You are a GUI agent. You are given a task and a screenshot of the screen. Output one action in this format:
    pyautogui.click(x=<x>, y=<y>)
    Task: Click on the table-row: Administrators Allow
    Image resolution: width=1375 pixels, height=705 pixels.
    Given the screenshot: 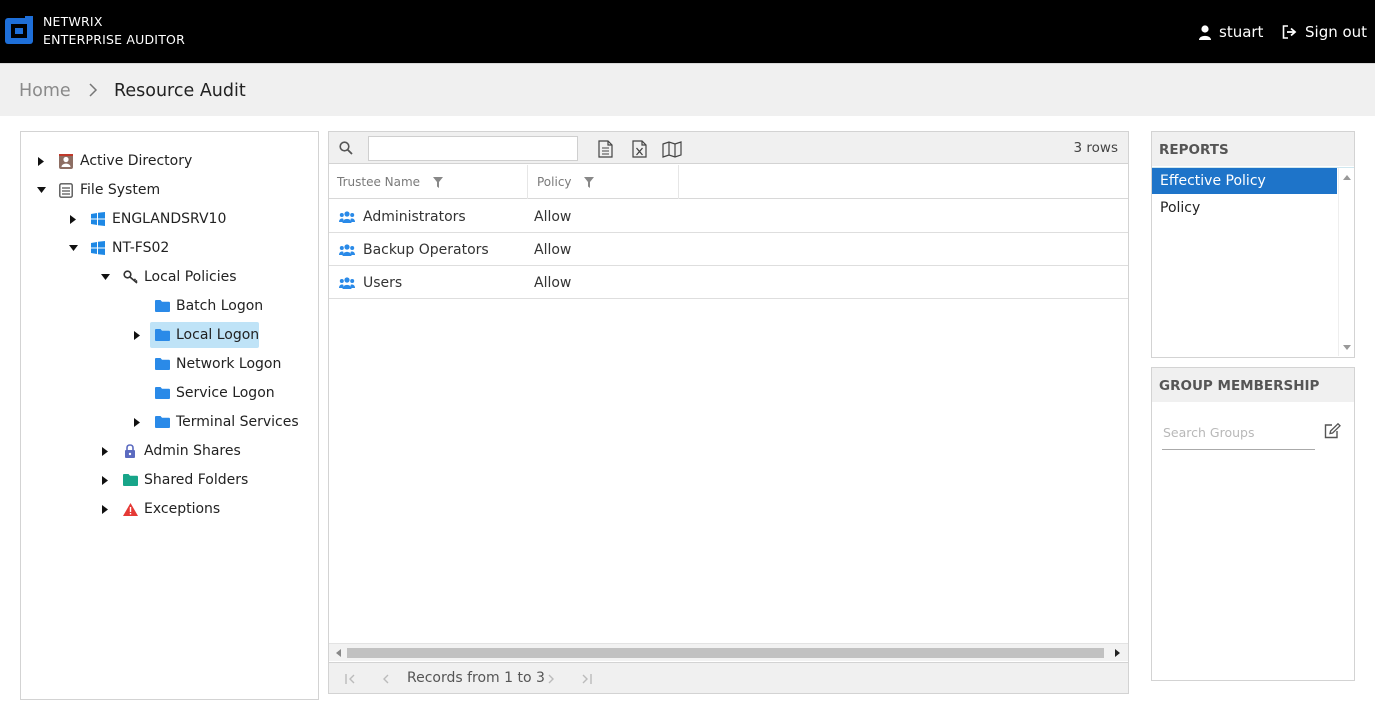 What is the action you would take?
    pyautogui.click(x=728, y=216)
    